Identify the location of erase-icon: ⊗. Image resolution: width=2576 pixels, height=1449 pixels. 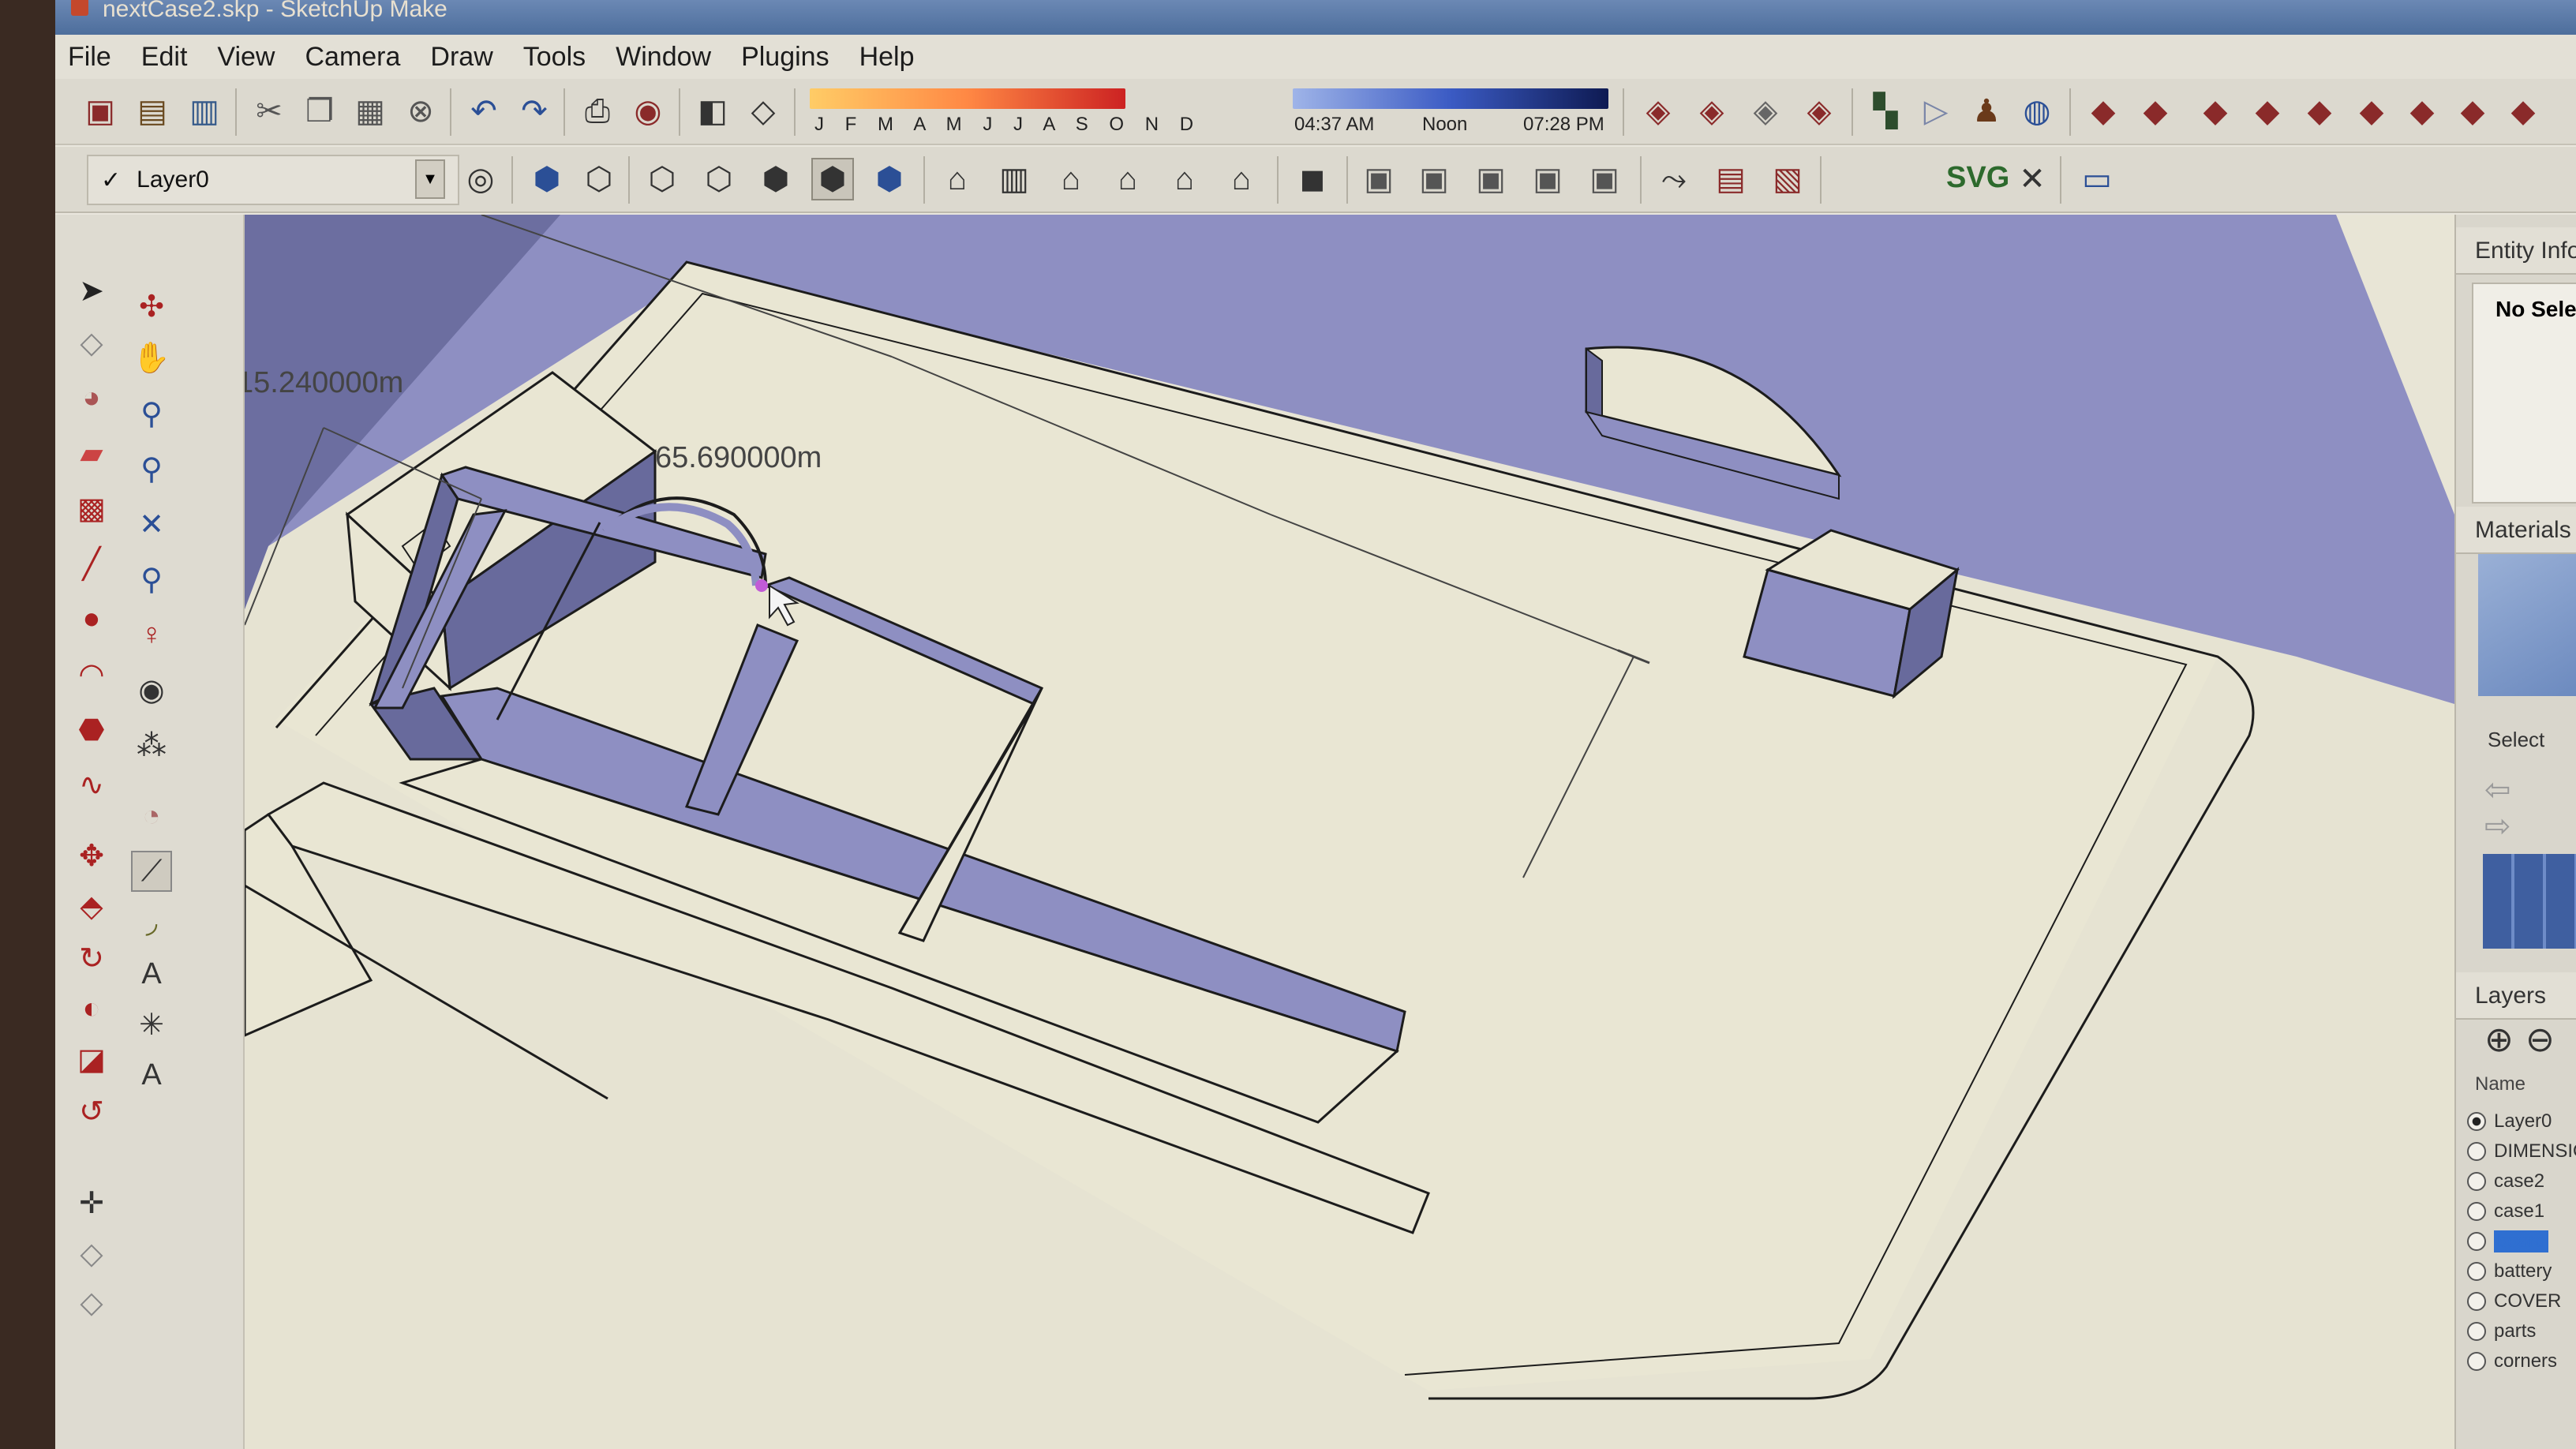
(420, 111).